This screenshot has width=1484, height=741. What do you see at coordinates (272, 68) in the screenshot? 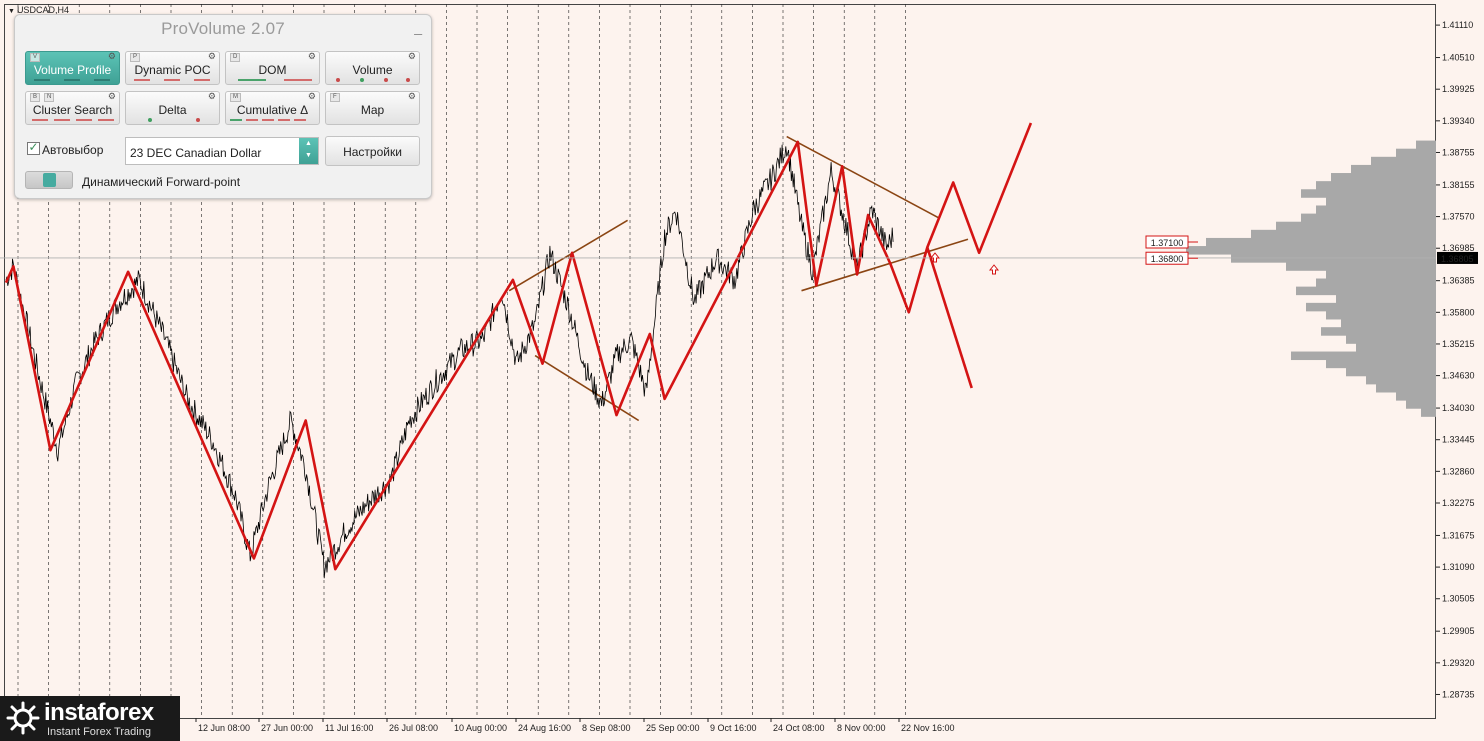
I see `dom-button: D ⚙ DOM` at bounding box center [272, 68].